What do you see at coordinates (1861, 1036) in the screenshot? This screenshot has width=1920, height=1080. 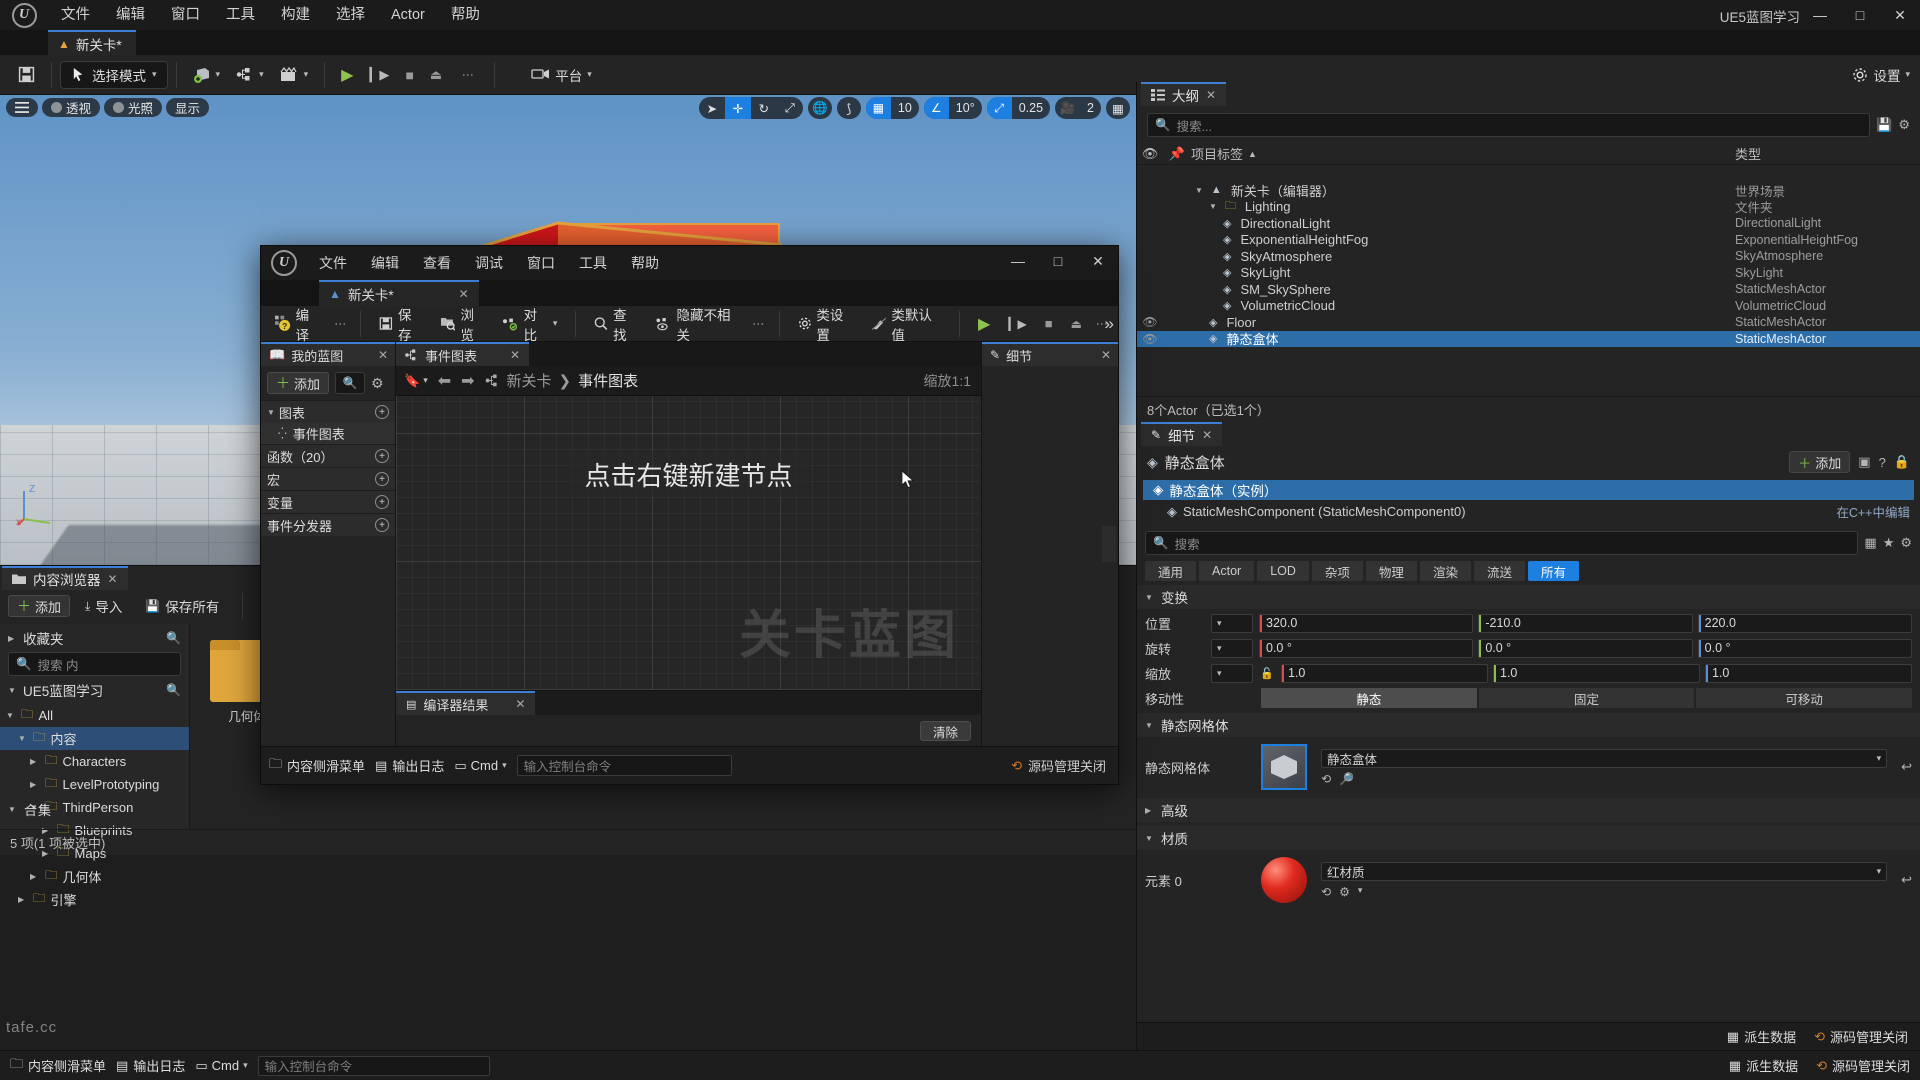 I see `source-control-button: ⟲ 源码管理关闭` at bounding box center [1861, 1036].